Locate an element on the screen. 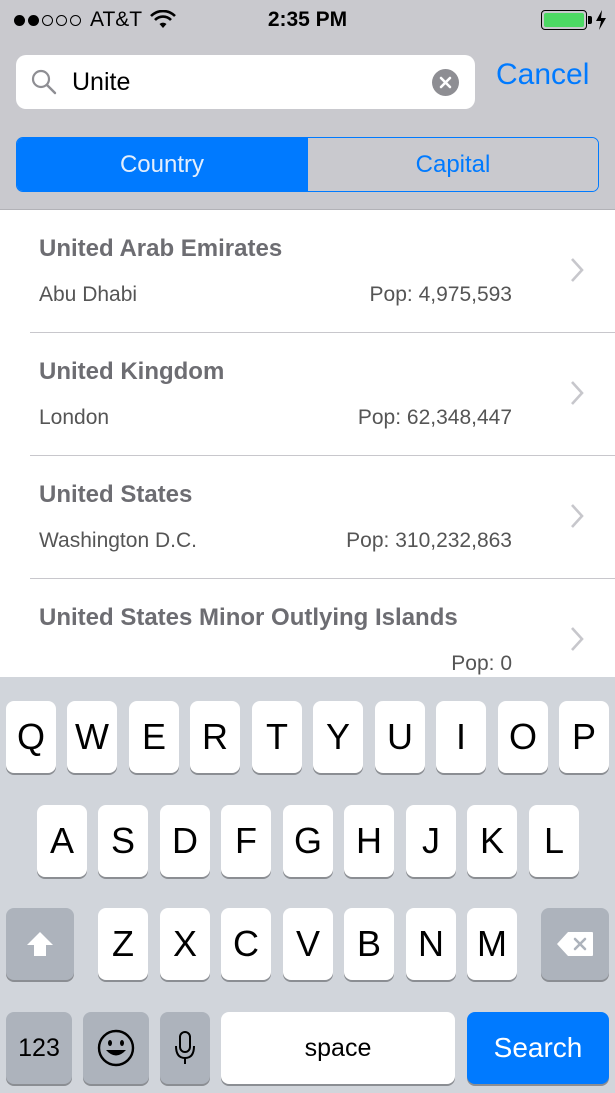 Image resolution: width=615 pixels, height=1093 pixels. key-e: E is located at coordinates (154, 737).